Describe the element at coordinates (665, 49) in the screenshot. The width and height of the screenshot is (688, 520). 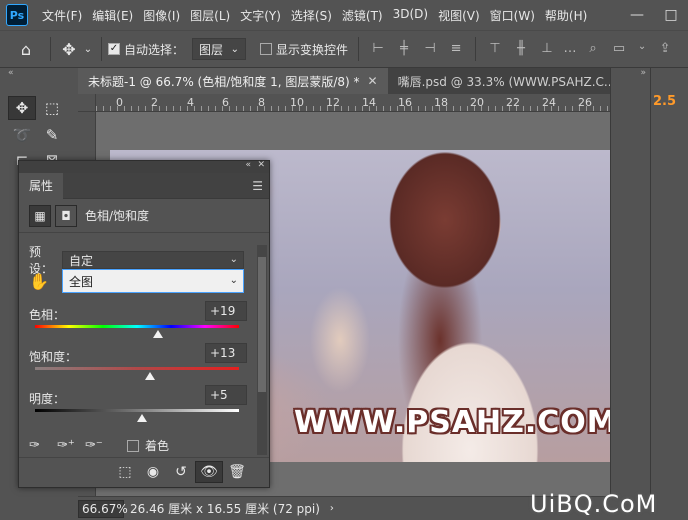
I see `share-icon: ⇪` at that location.